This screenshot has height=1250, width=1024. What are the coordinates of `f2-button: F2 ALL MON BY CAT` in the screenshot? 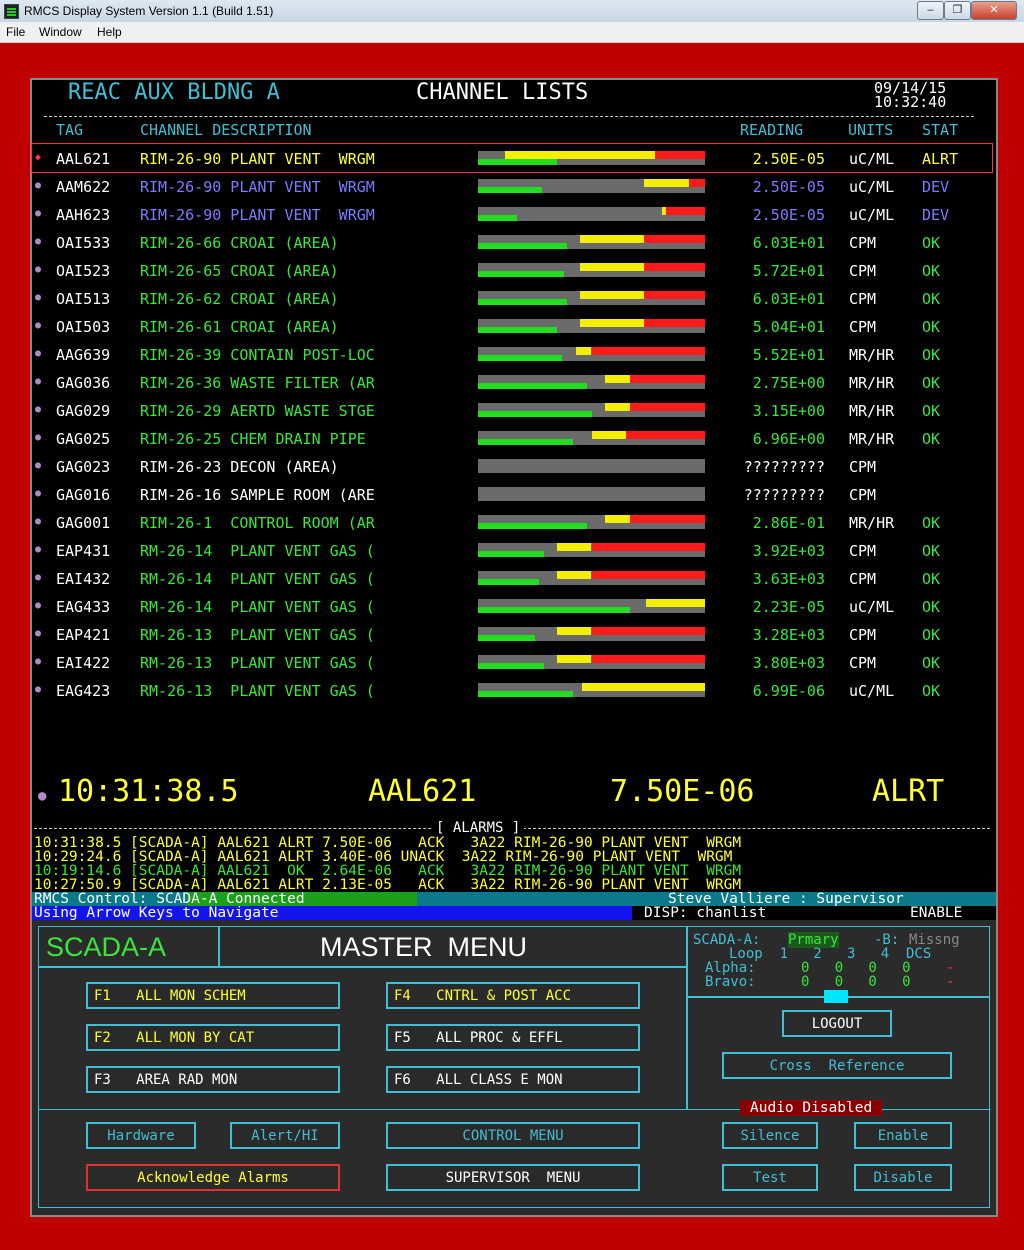 It's located at (213, 1037).